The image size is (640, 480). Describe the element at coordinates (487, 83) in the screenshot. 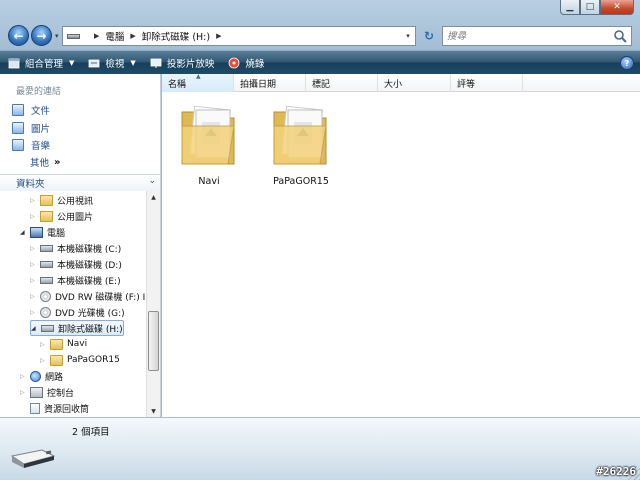

I see `column-header-rating: 評等` at that location.